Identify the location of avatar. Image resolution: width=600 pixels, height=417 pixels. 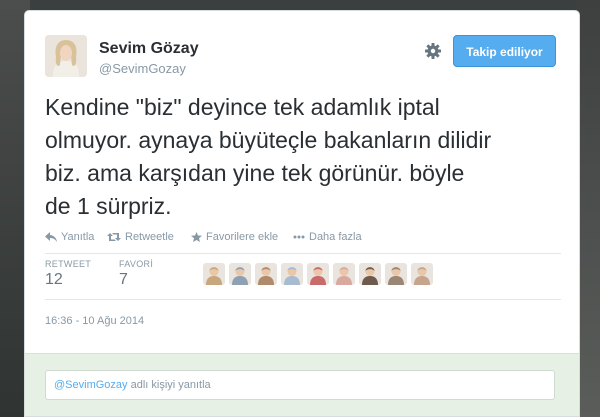
(66, 56).